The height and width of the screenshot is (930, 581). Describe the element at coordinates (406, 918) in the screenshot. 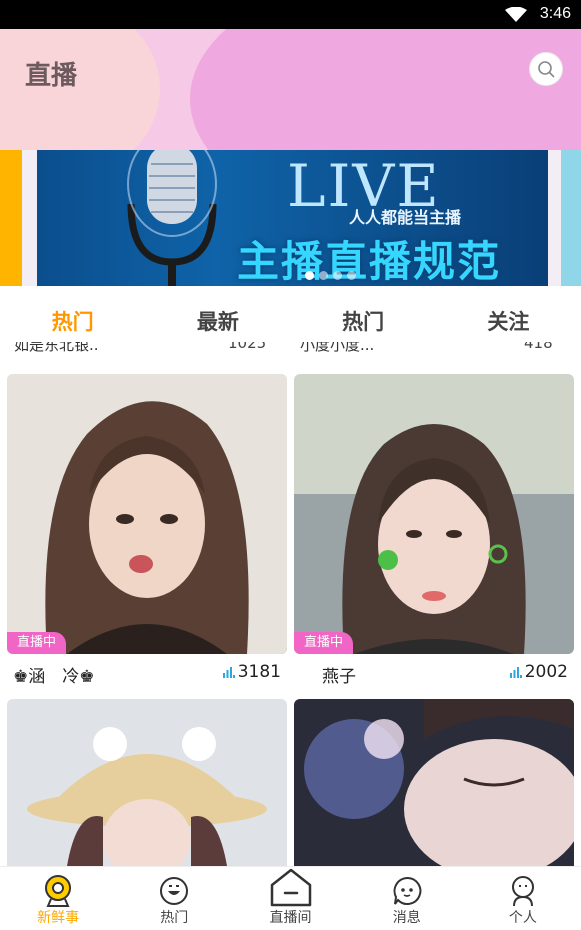

I see `nav-label: 消息` at that location.